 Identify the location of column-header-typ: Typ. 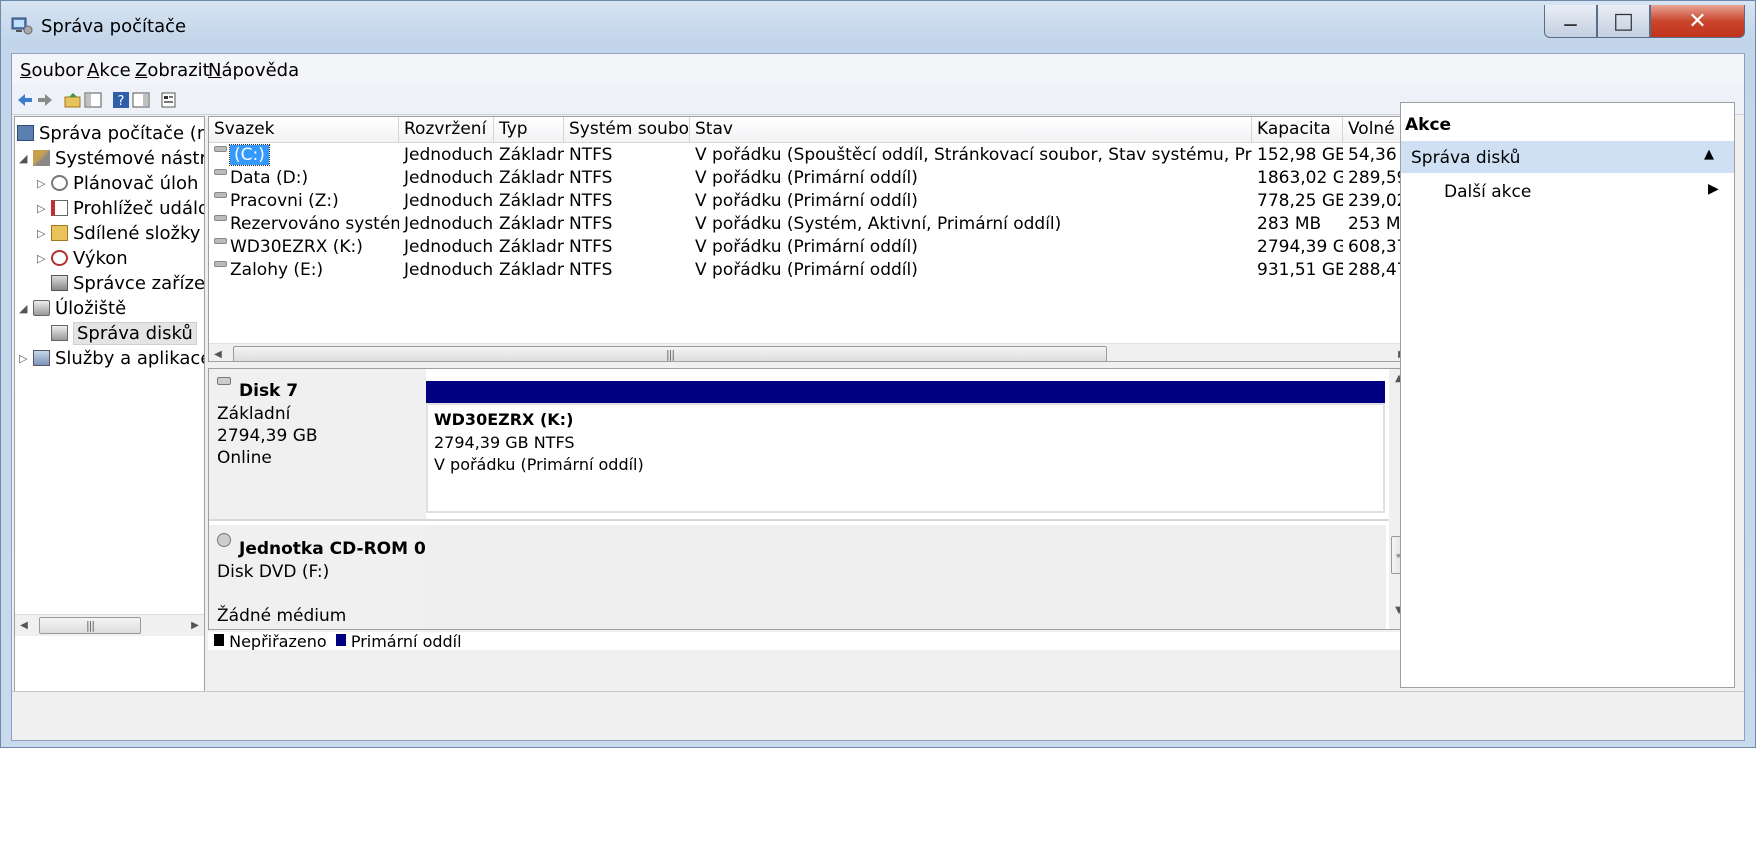
(529, 130).